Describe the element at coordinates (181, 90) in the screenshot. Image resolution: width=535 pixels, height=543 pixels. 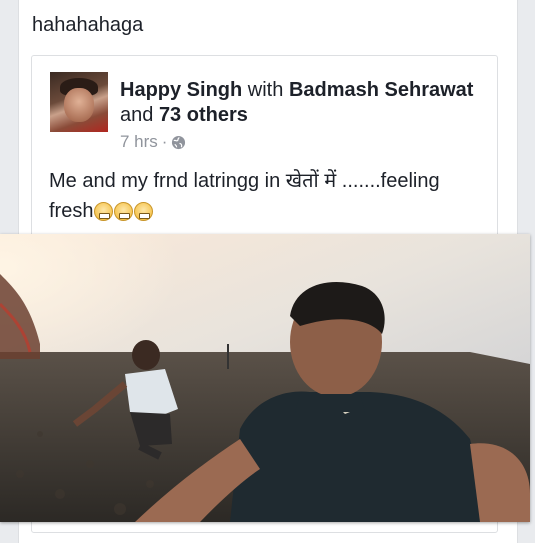
I see `author-name-link: Happy Singh` at that location.